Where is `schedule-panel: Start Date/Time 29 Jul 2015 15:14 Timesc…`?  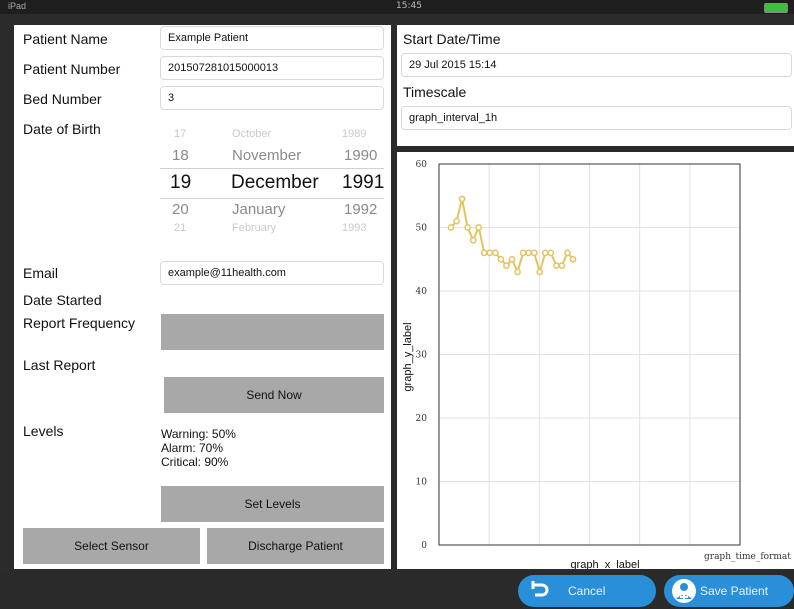
schedule-panel: Start Date/Time 29 Jul 2015 15:14 Timesc… is located at coordinates (595, 85).